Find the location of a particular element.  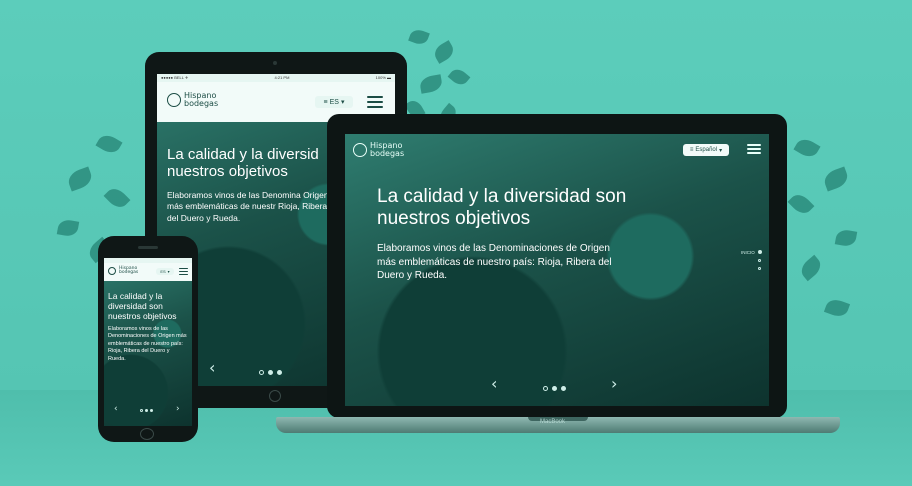

status-time: 4:21 PM is located at coordinates (282, 77).